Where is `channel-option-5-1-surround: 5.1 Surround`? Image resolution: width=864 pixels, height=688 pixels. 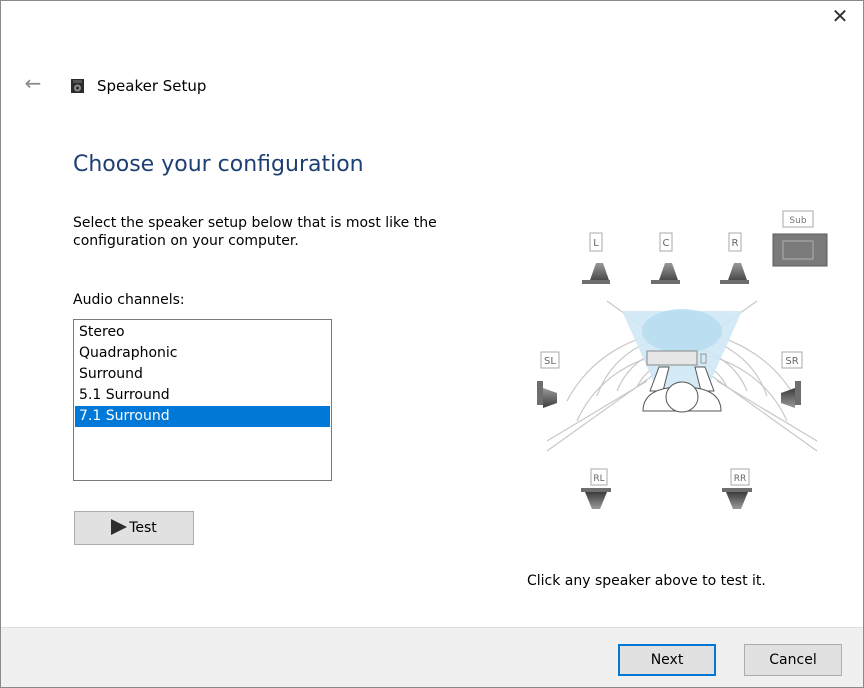
channel-option-5-1-surround: 5.1 Surround is located at coordinates (202, 395).